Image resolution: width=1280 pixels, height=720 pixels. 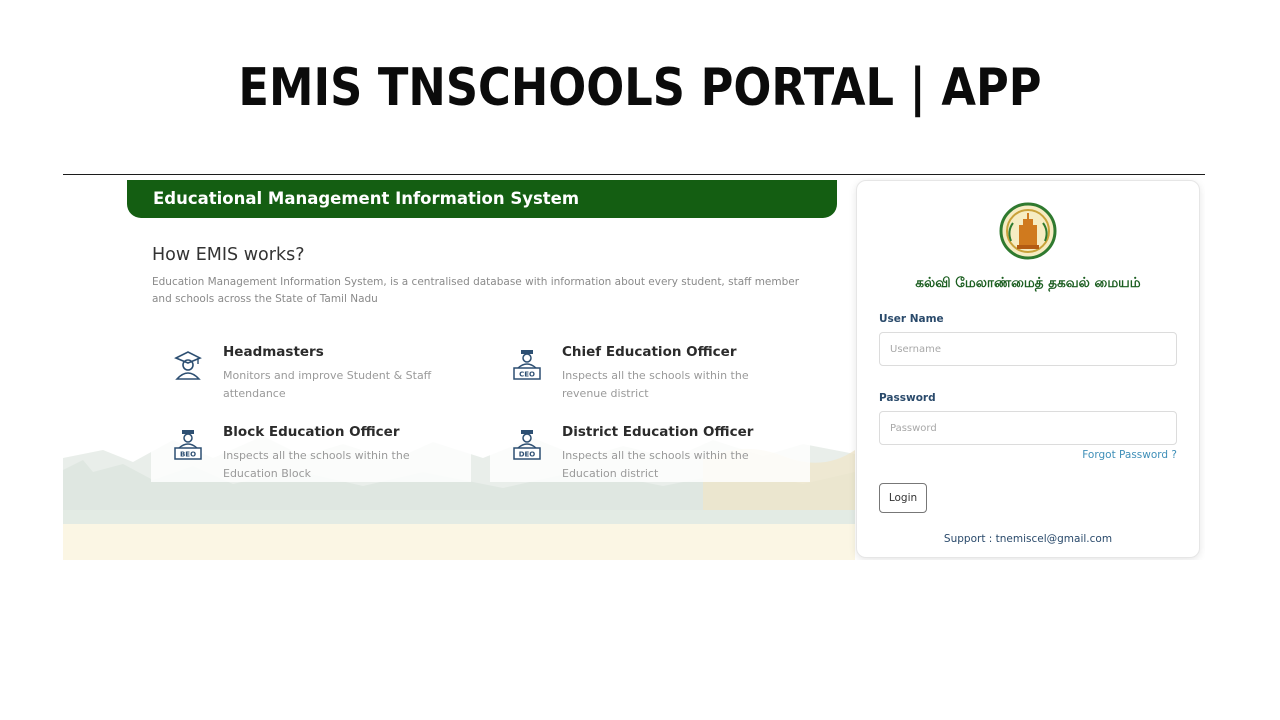 I want to click on password-input, so click(x=1028, y=428).